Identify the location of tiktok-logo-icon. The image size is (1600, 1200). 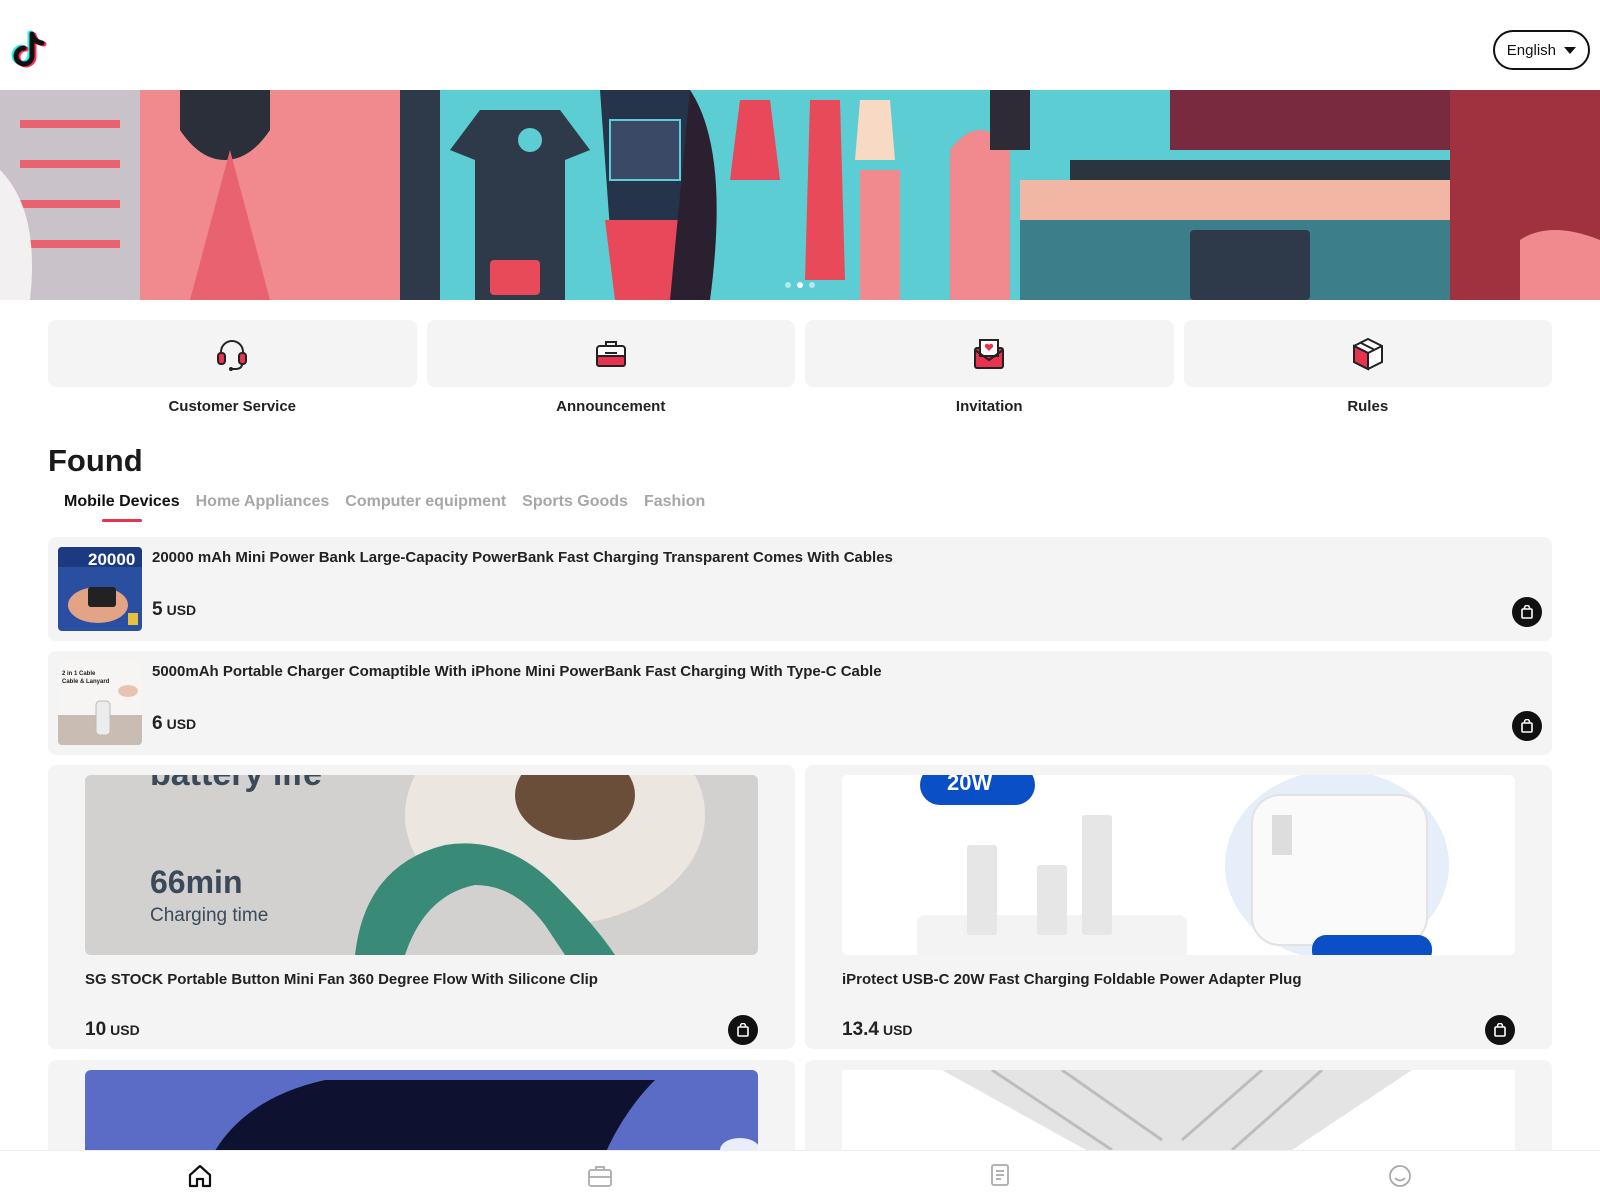
(30, 50).